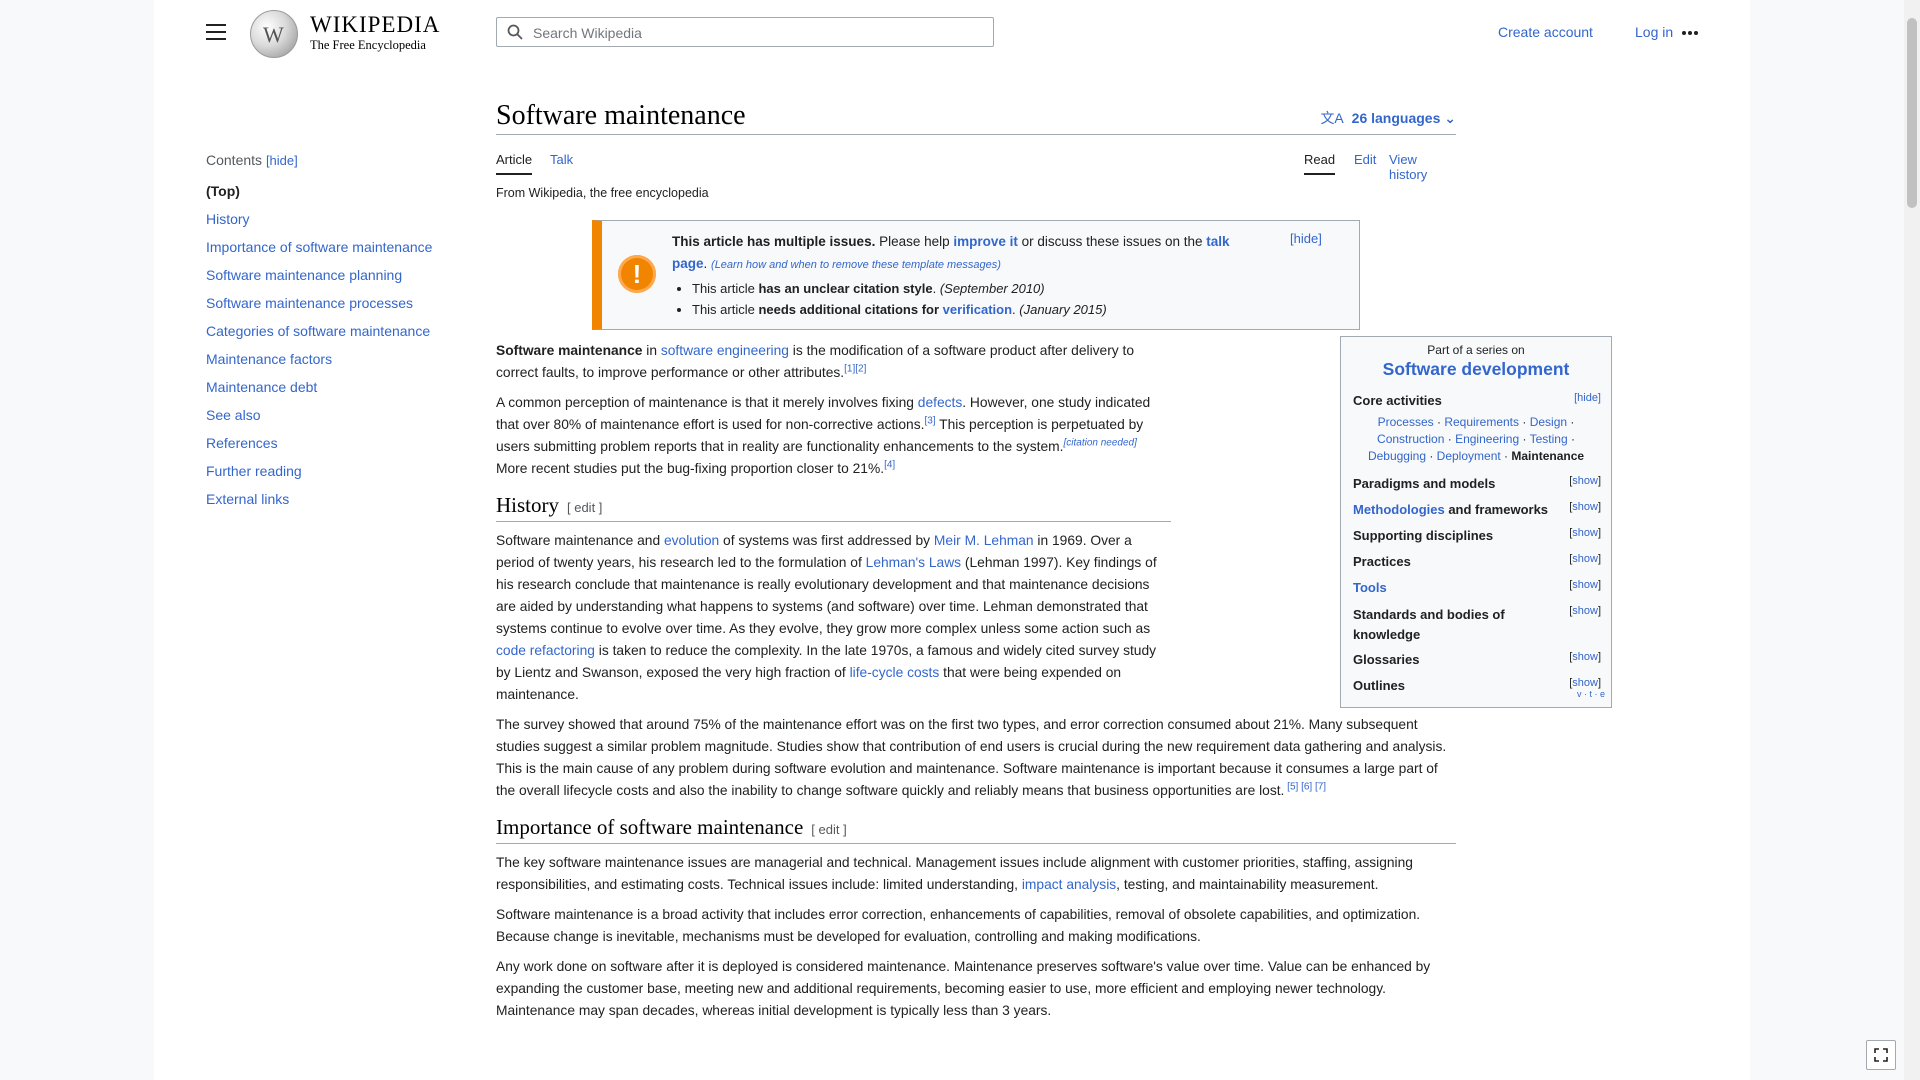 The height and width of the screenshot is (1080, 1920). Describe the element at coordinates (977, 309) in the screenshot. I see `verification-link: verification` at that location.